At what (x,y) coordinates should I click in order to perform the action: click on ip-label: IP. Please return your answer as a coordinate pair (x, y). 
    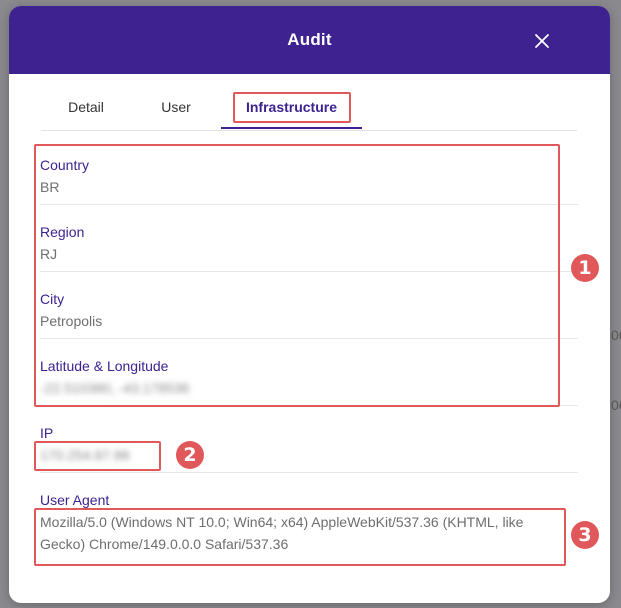
    Looking at the image, I should click on (47, 433).